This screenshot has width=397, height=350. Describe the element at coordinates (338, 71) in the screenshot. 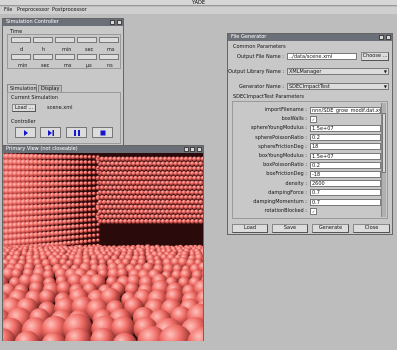

I see `output-library-select: XMLManager ▼` at that location.